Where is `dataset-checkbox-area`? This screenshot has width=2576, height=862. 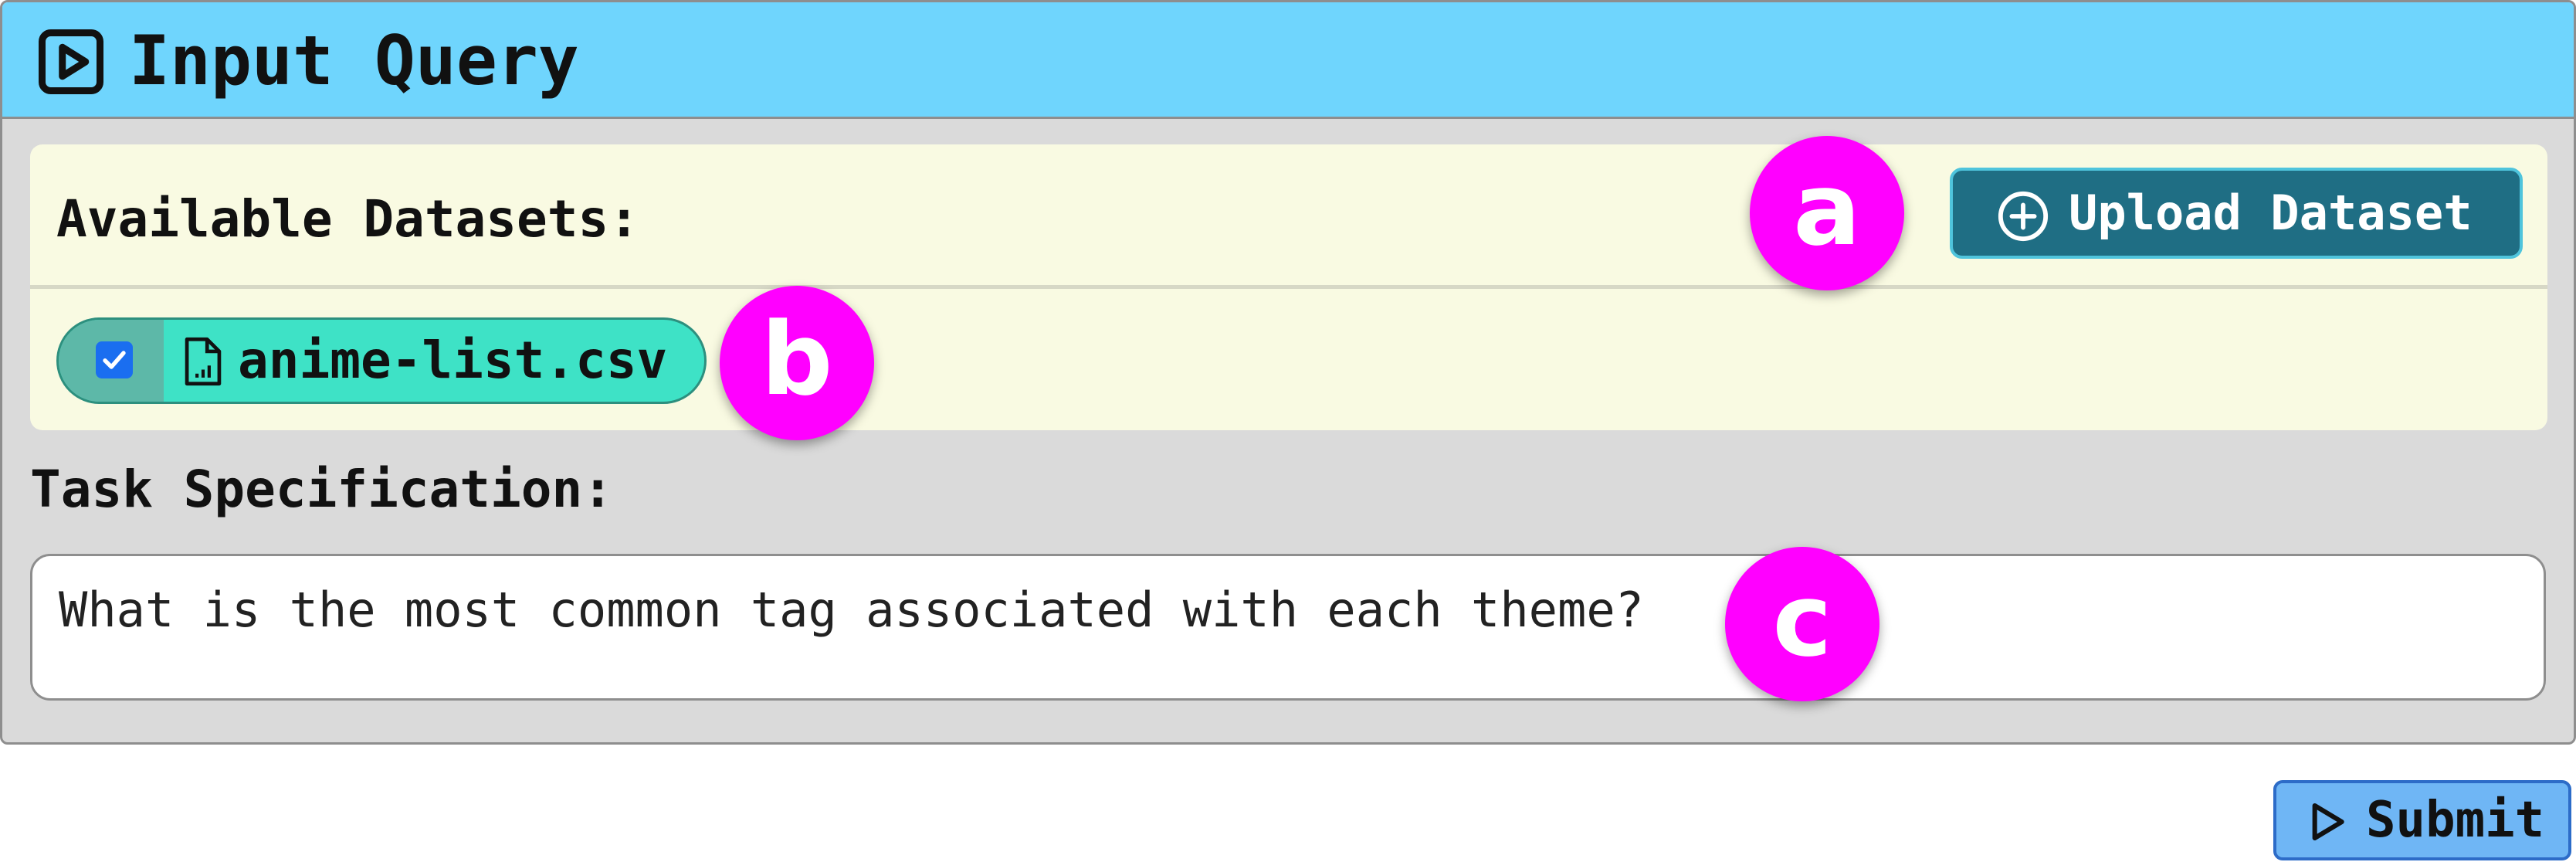 dataset-checkbox-area is located at coordinates (111, 361).